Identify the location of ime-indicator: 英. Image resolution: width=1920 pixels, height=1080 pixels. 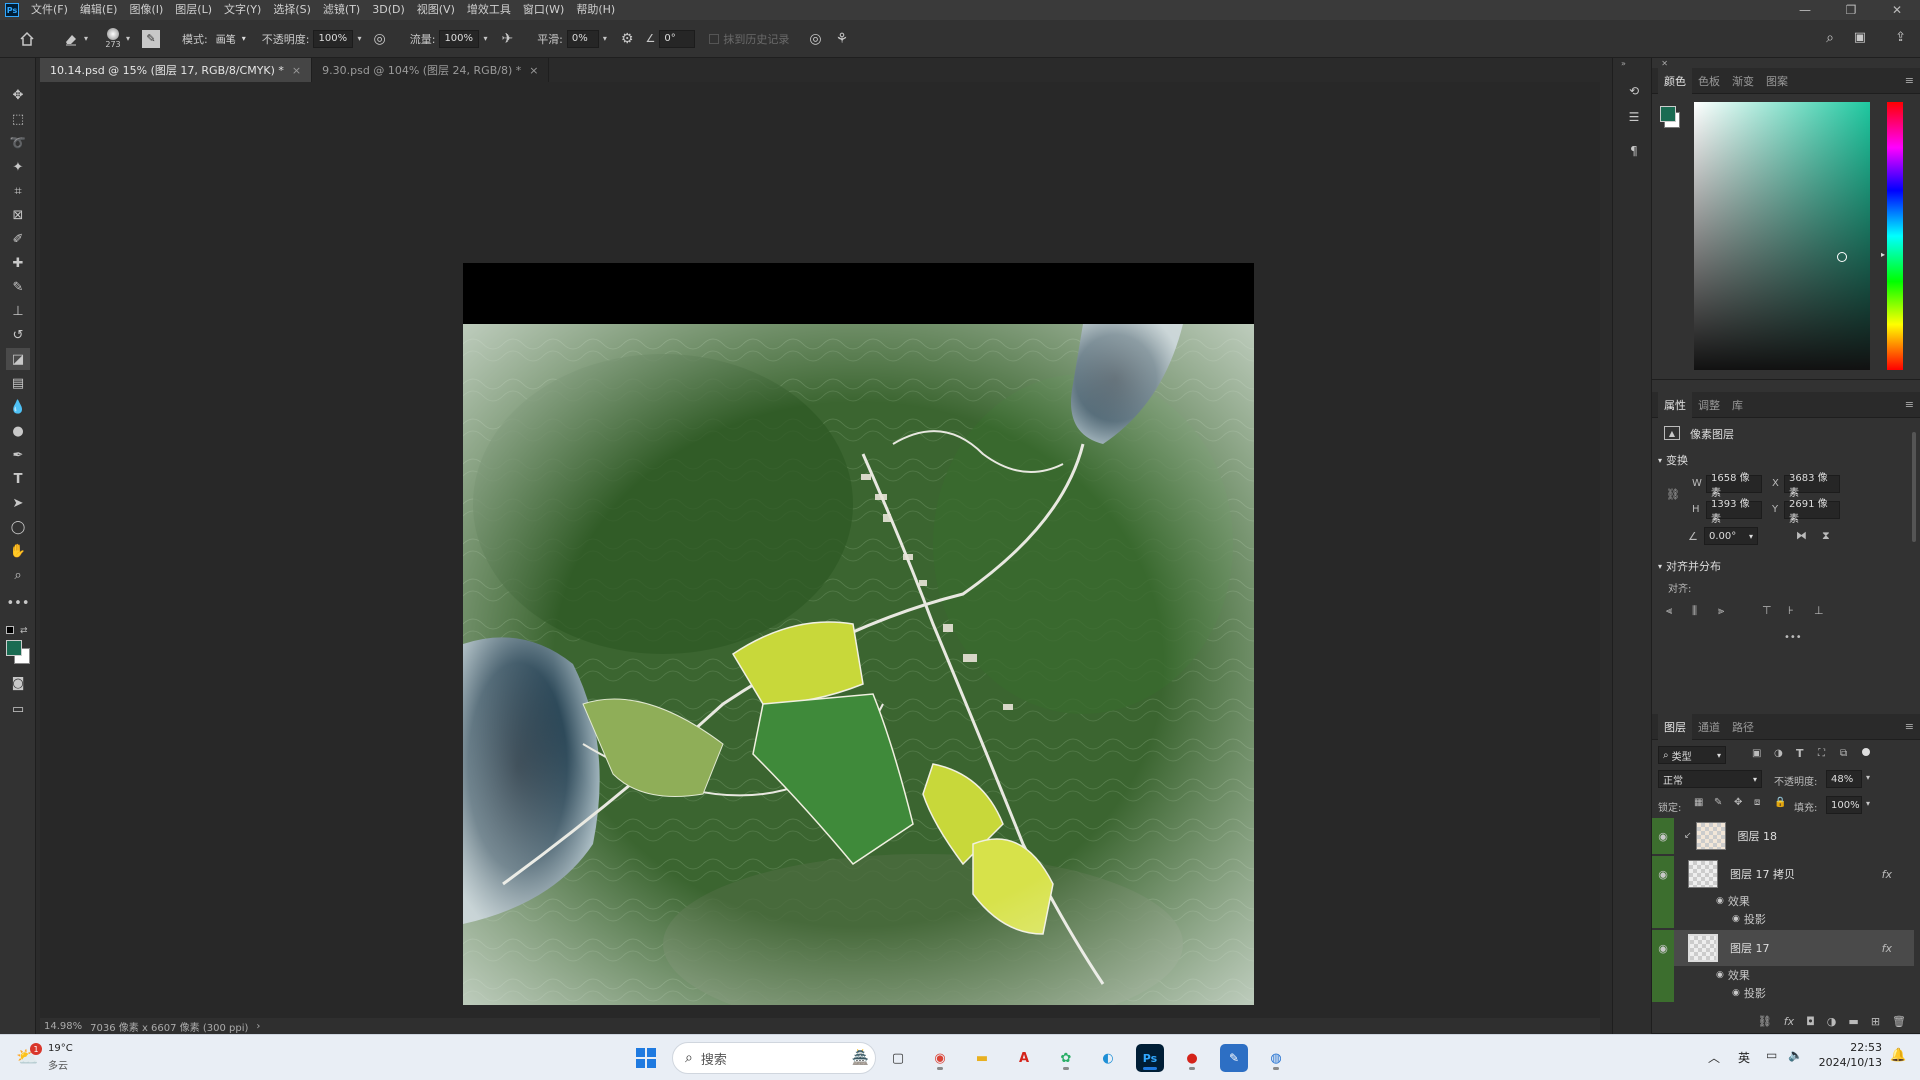
(1744, 1057).